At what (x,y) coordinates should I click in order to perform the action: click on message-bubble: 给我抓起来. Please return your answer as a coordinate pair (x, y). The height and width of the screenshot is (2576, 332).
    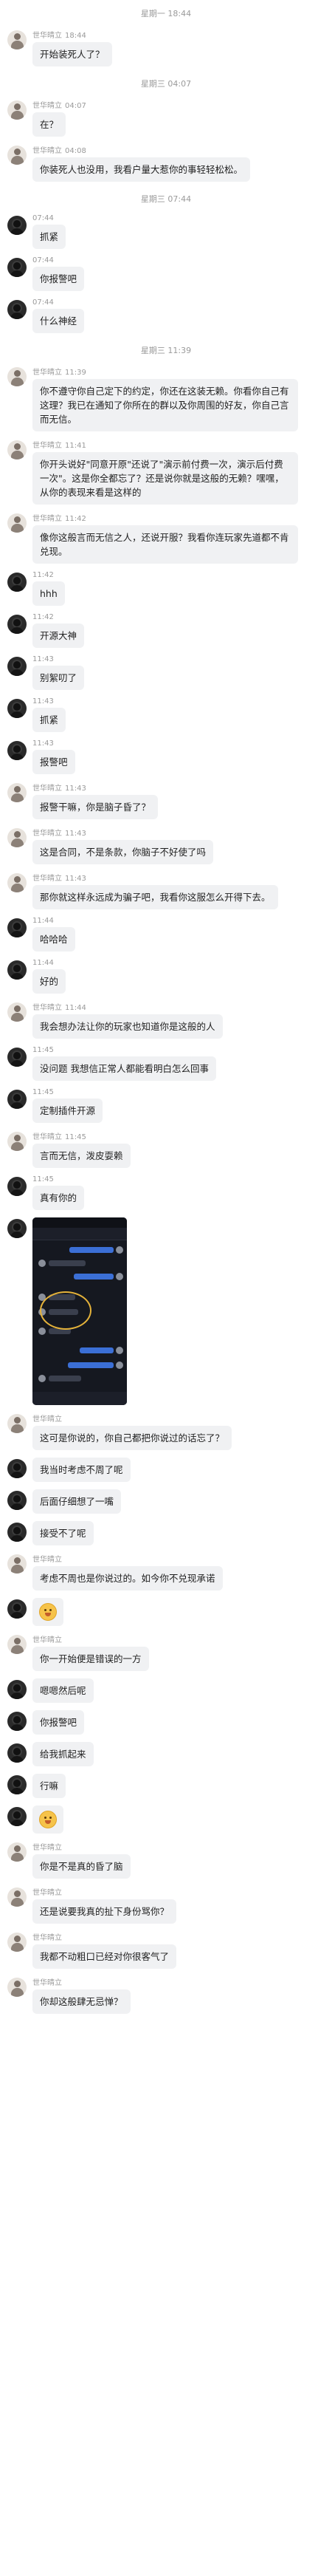
    Looking at the image, I should click on (63, 1754).